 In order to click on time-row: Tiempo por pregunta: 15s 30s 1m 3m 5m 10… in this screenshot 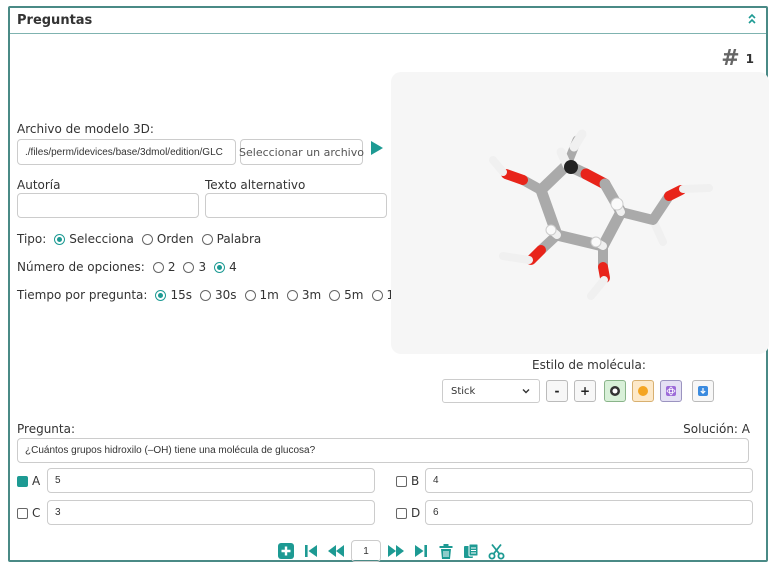, I will do `click(215, 295)`.